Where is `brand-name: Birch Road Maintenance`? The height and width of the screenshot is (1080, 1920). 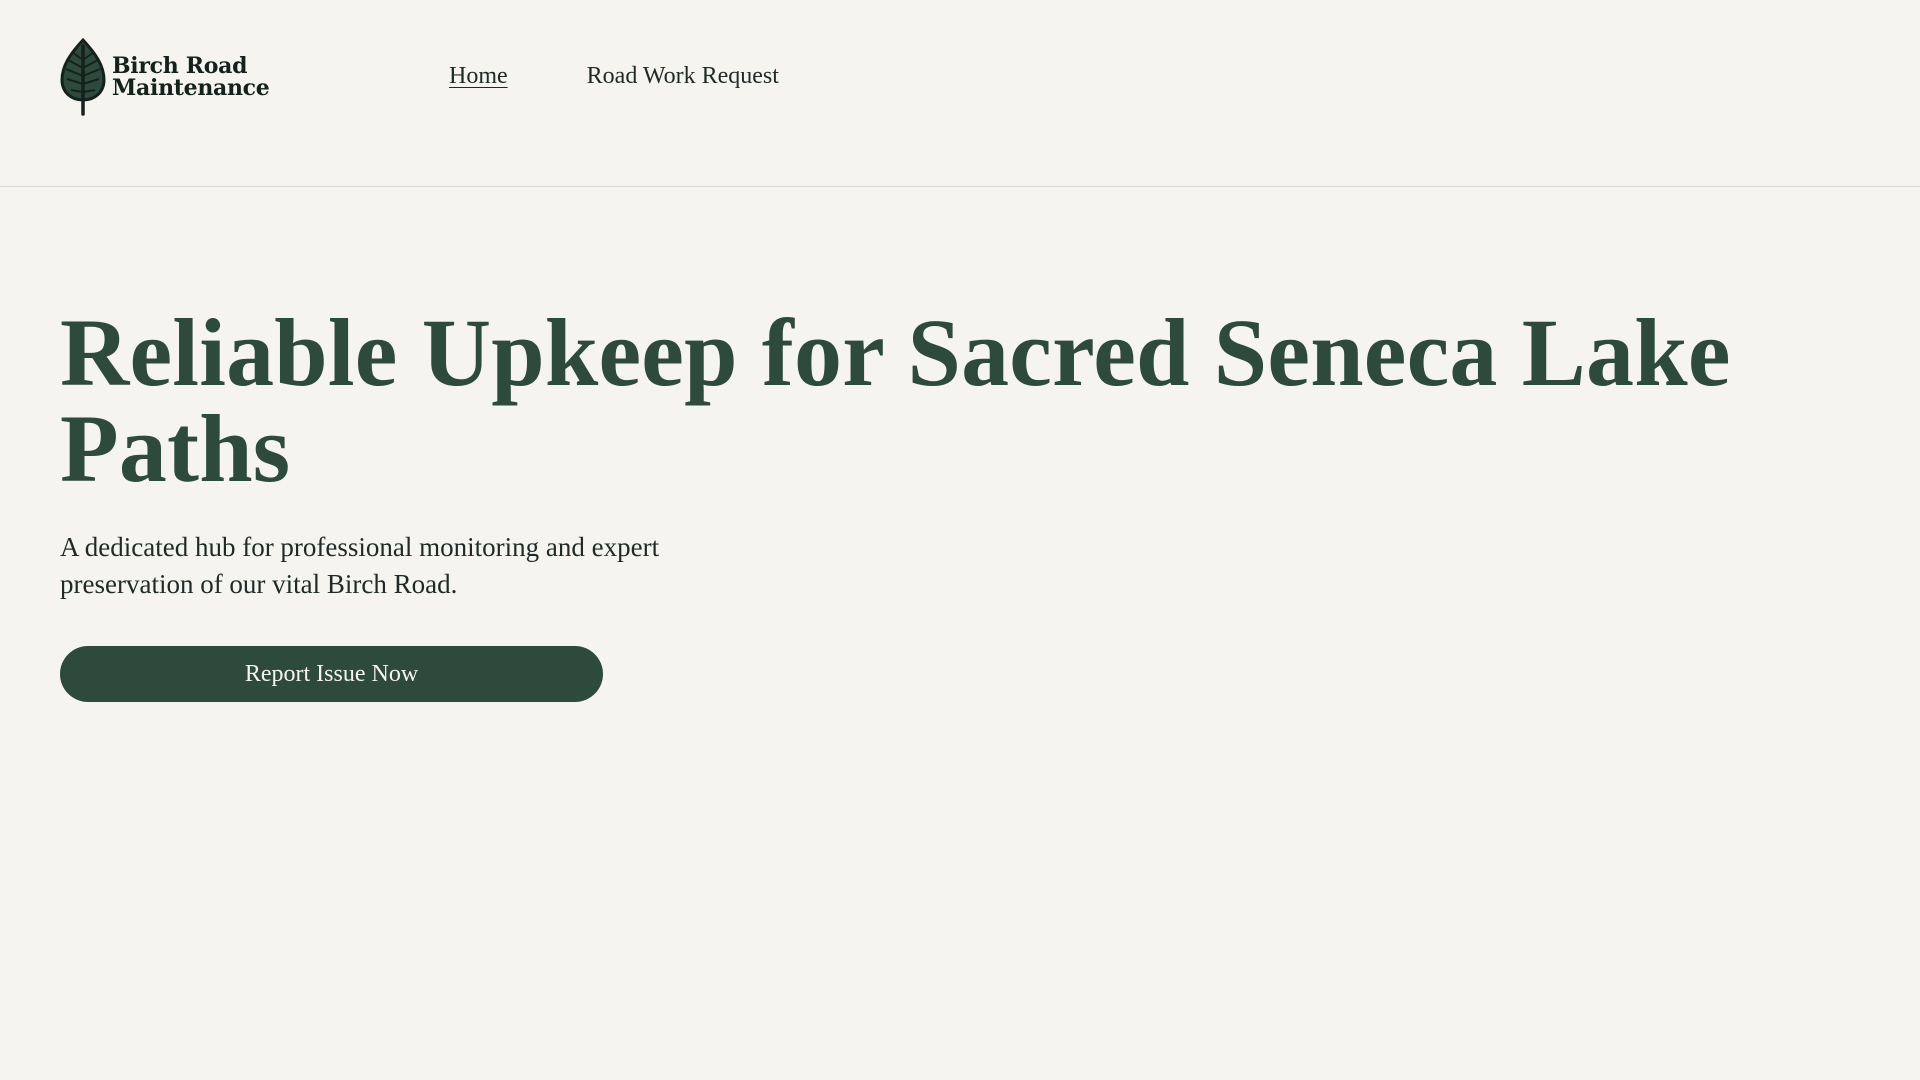 brand-name: Birch Road Maintenance is located at coordinates (191, 77).